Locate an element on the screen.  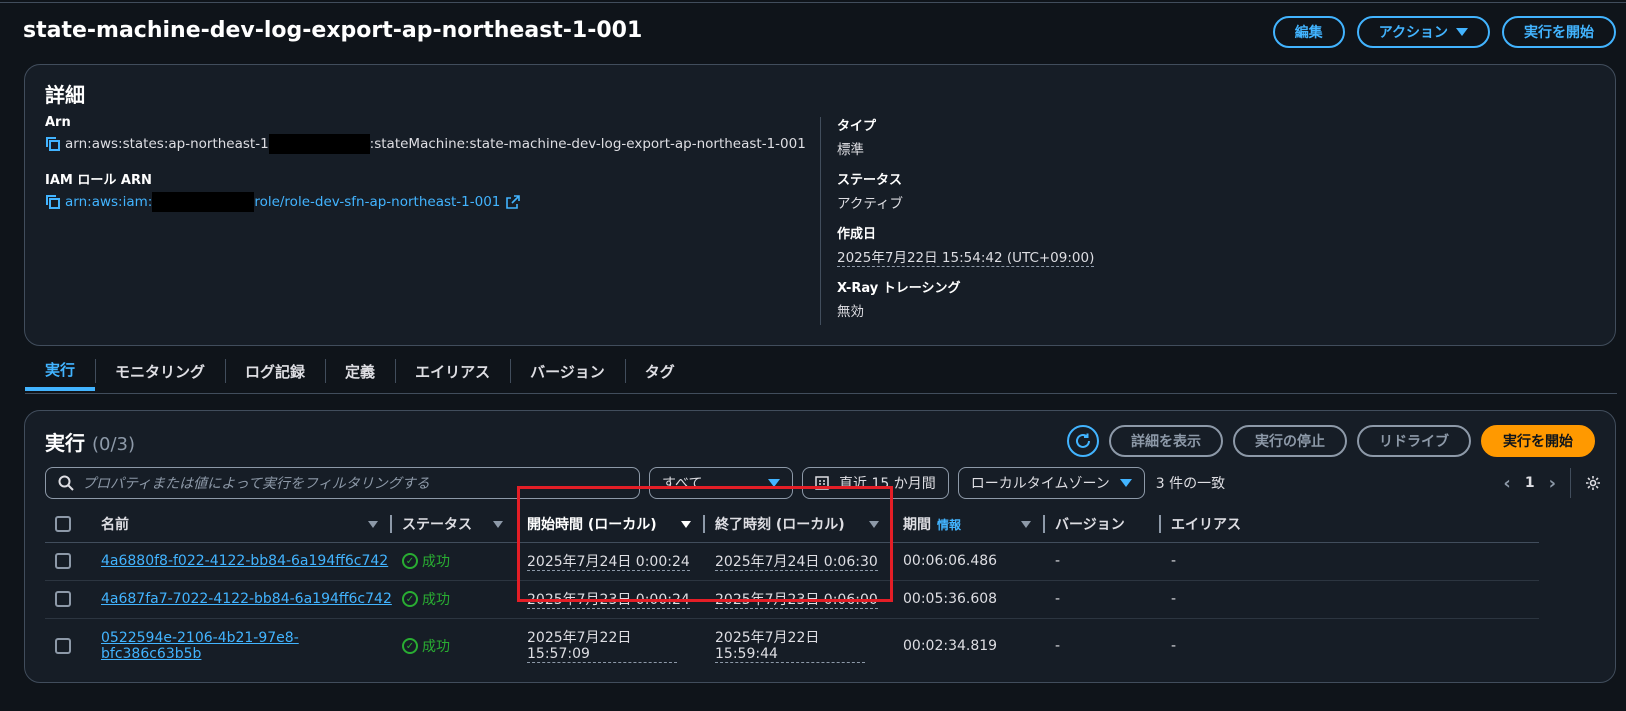
arn-label: Arn is located at coordinates (58, 122).